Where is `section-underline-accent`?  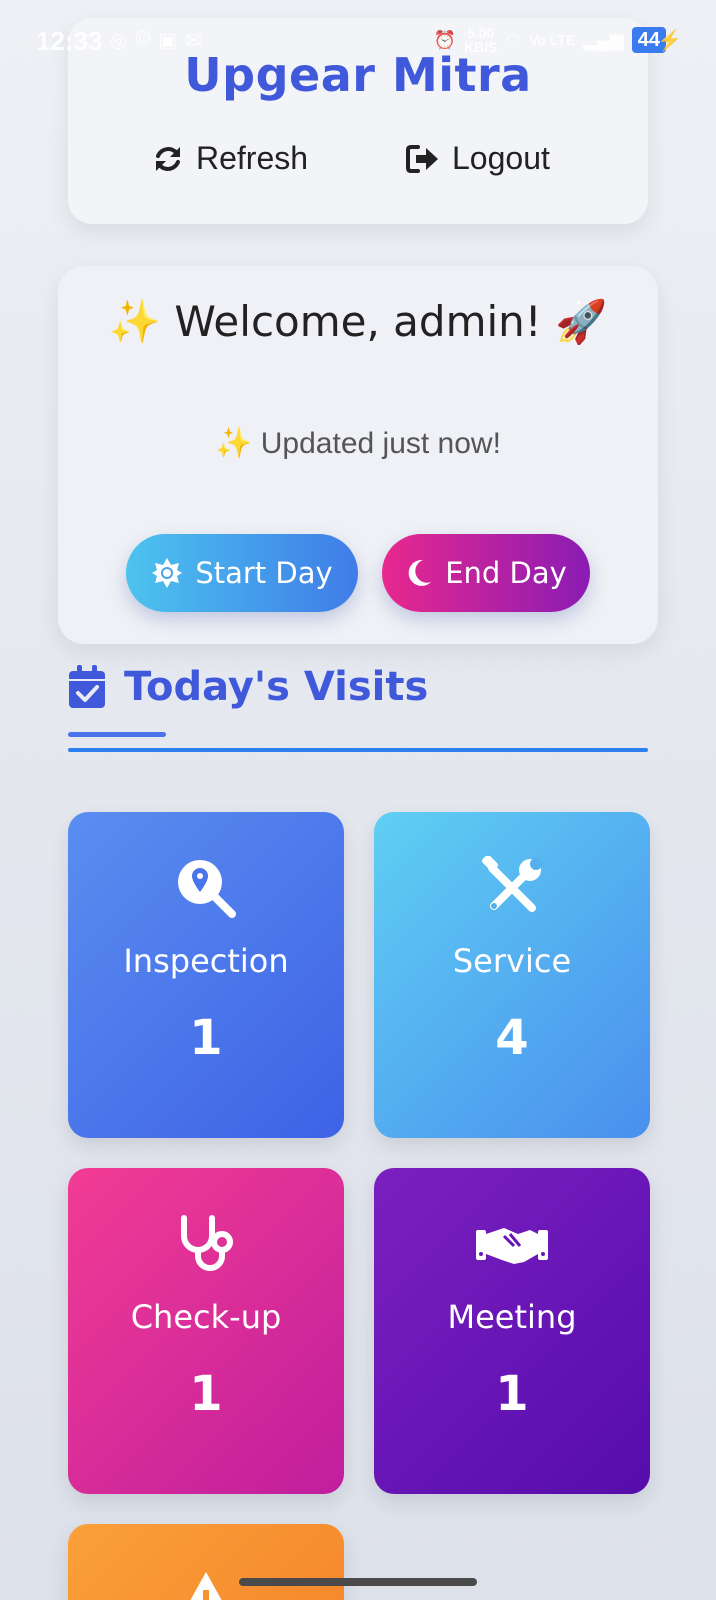
section-underline-accent is located at coordinates (117, 734).